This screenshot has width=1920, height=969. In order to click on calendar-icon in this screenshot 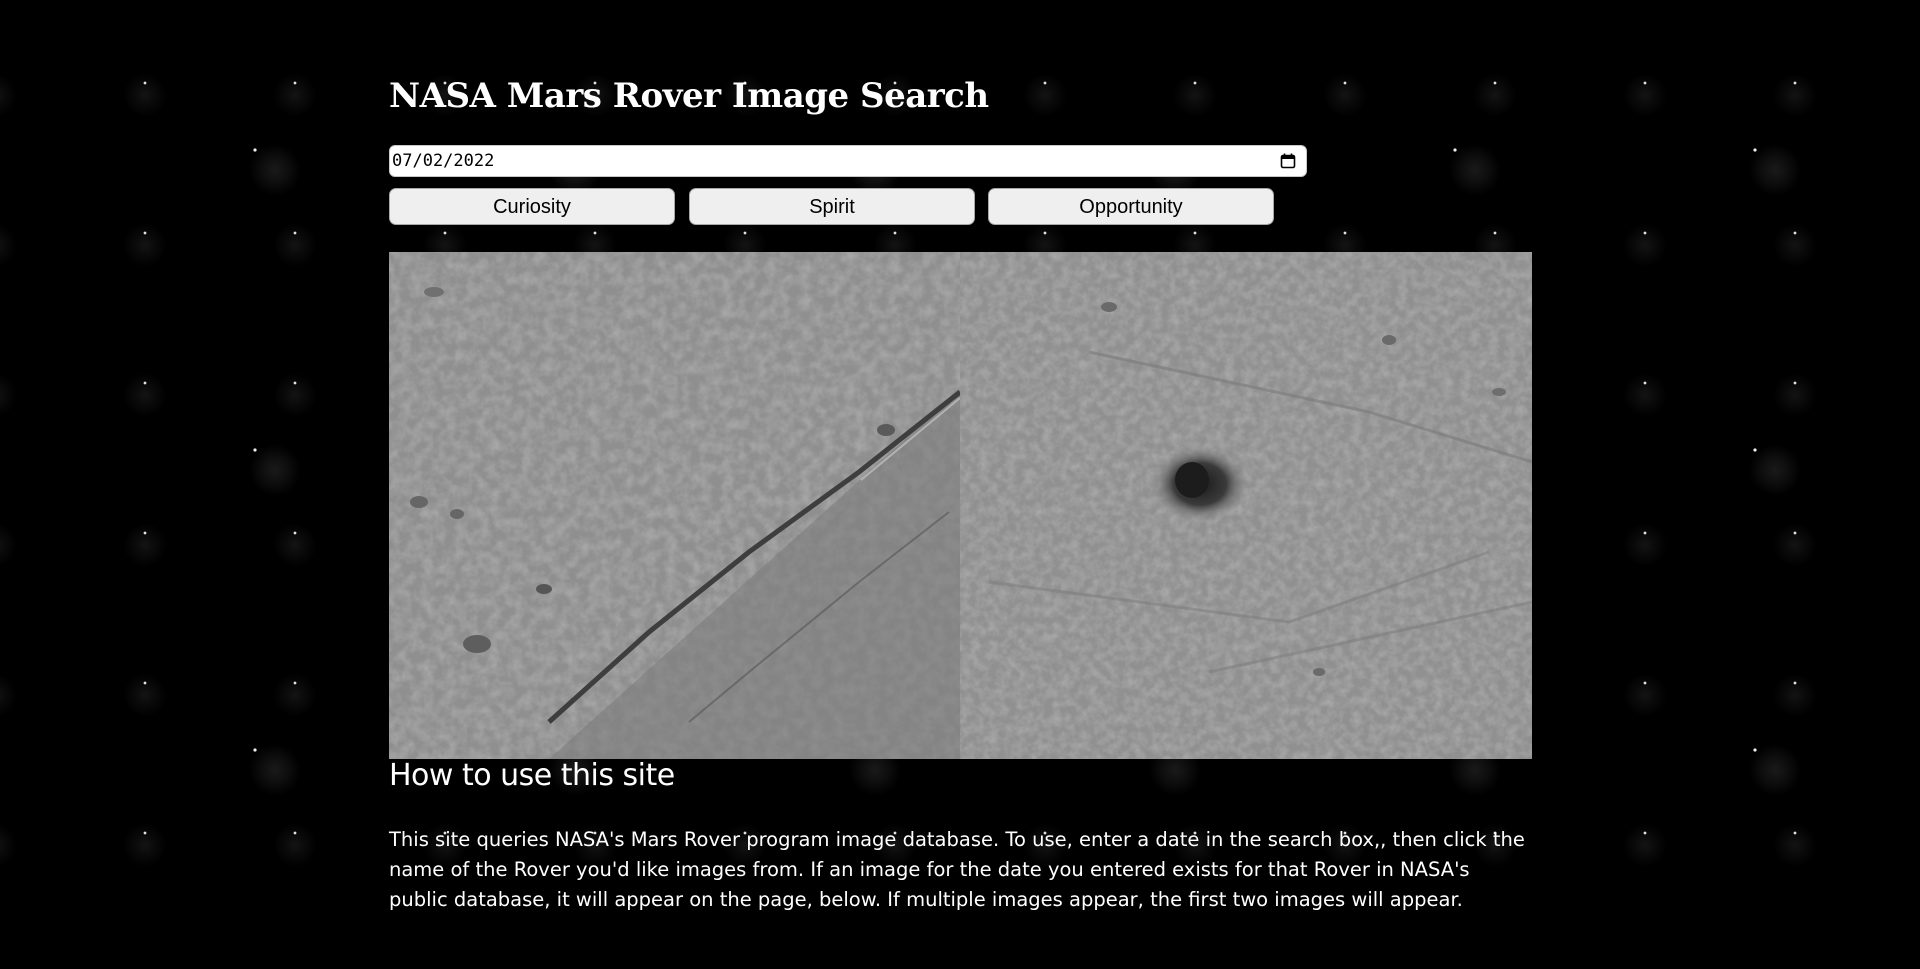, I will do `click(1288, 161)`.